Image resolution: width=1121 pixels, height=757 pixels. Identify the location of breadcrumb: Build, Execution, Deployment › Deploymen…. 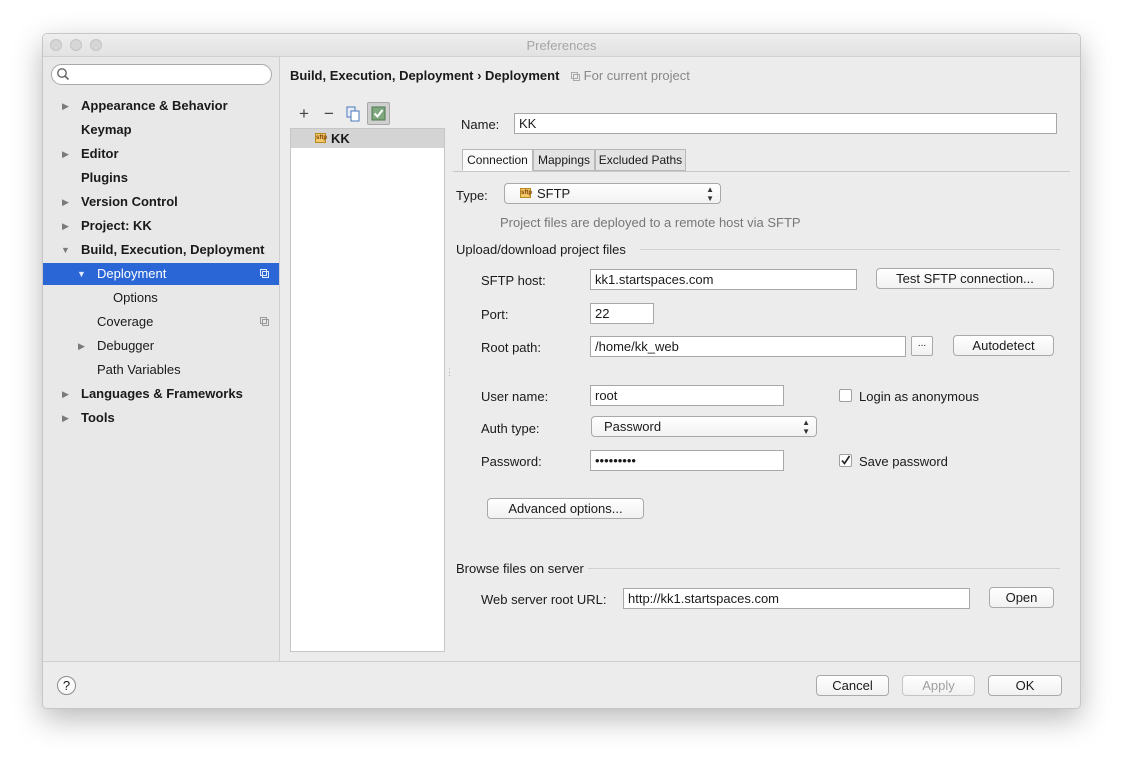
(490, 75).